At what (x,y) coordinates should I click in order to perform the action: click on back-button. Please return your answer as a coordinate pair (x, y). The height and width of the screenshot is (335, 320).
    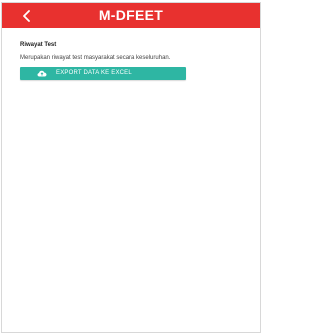
    Looking at the image, I should click on (27, 15).